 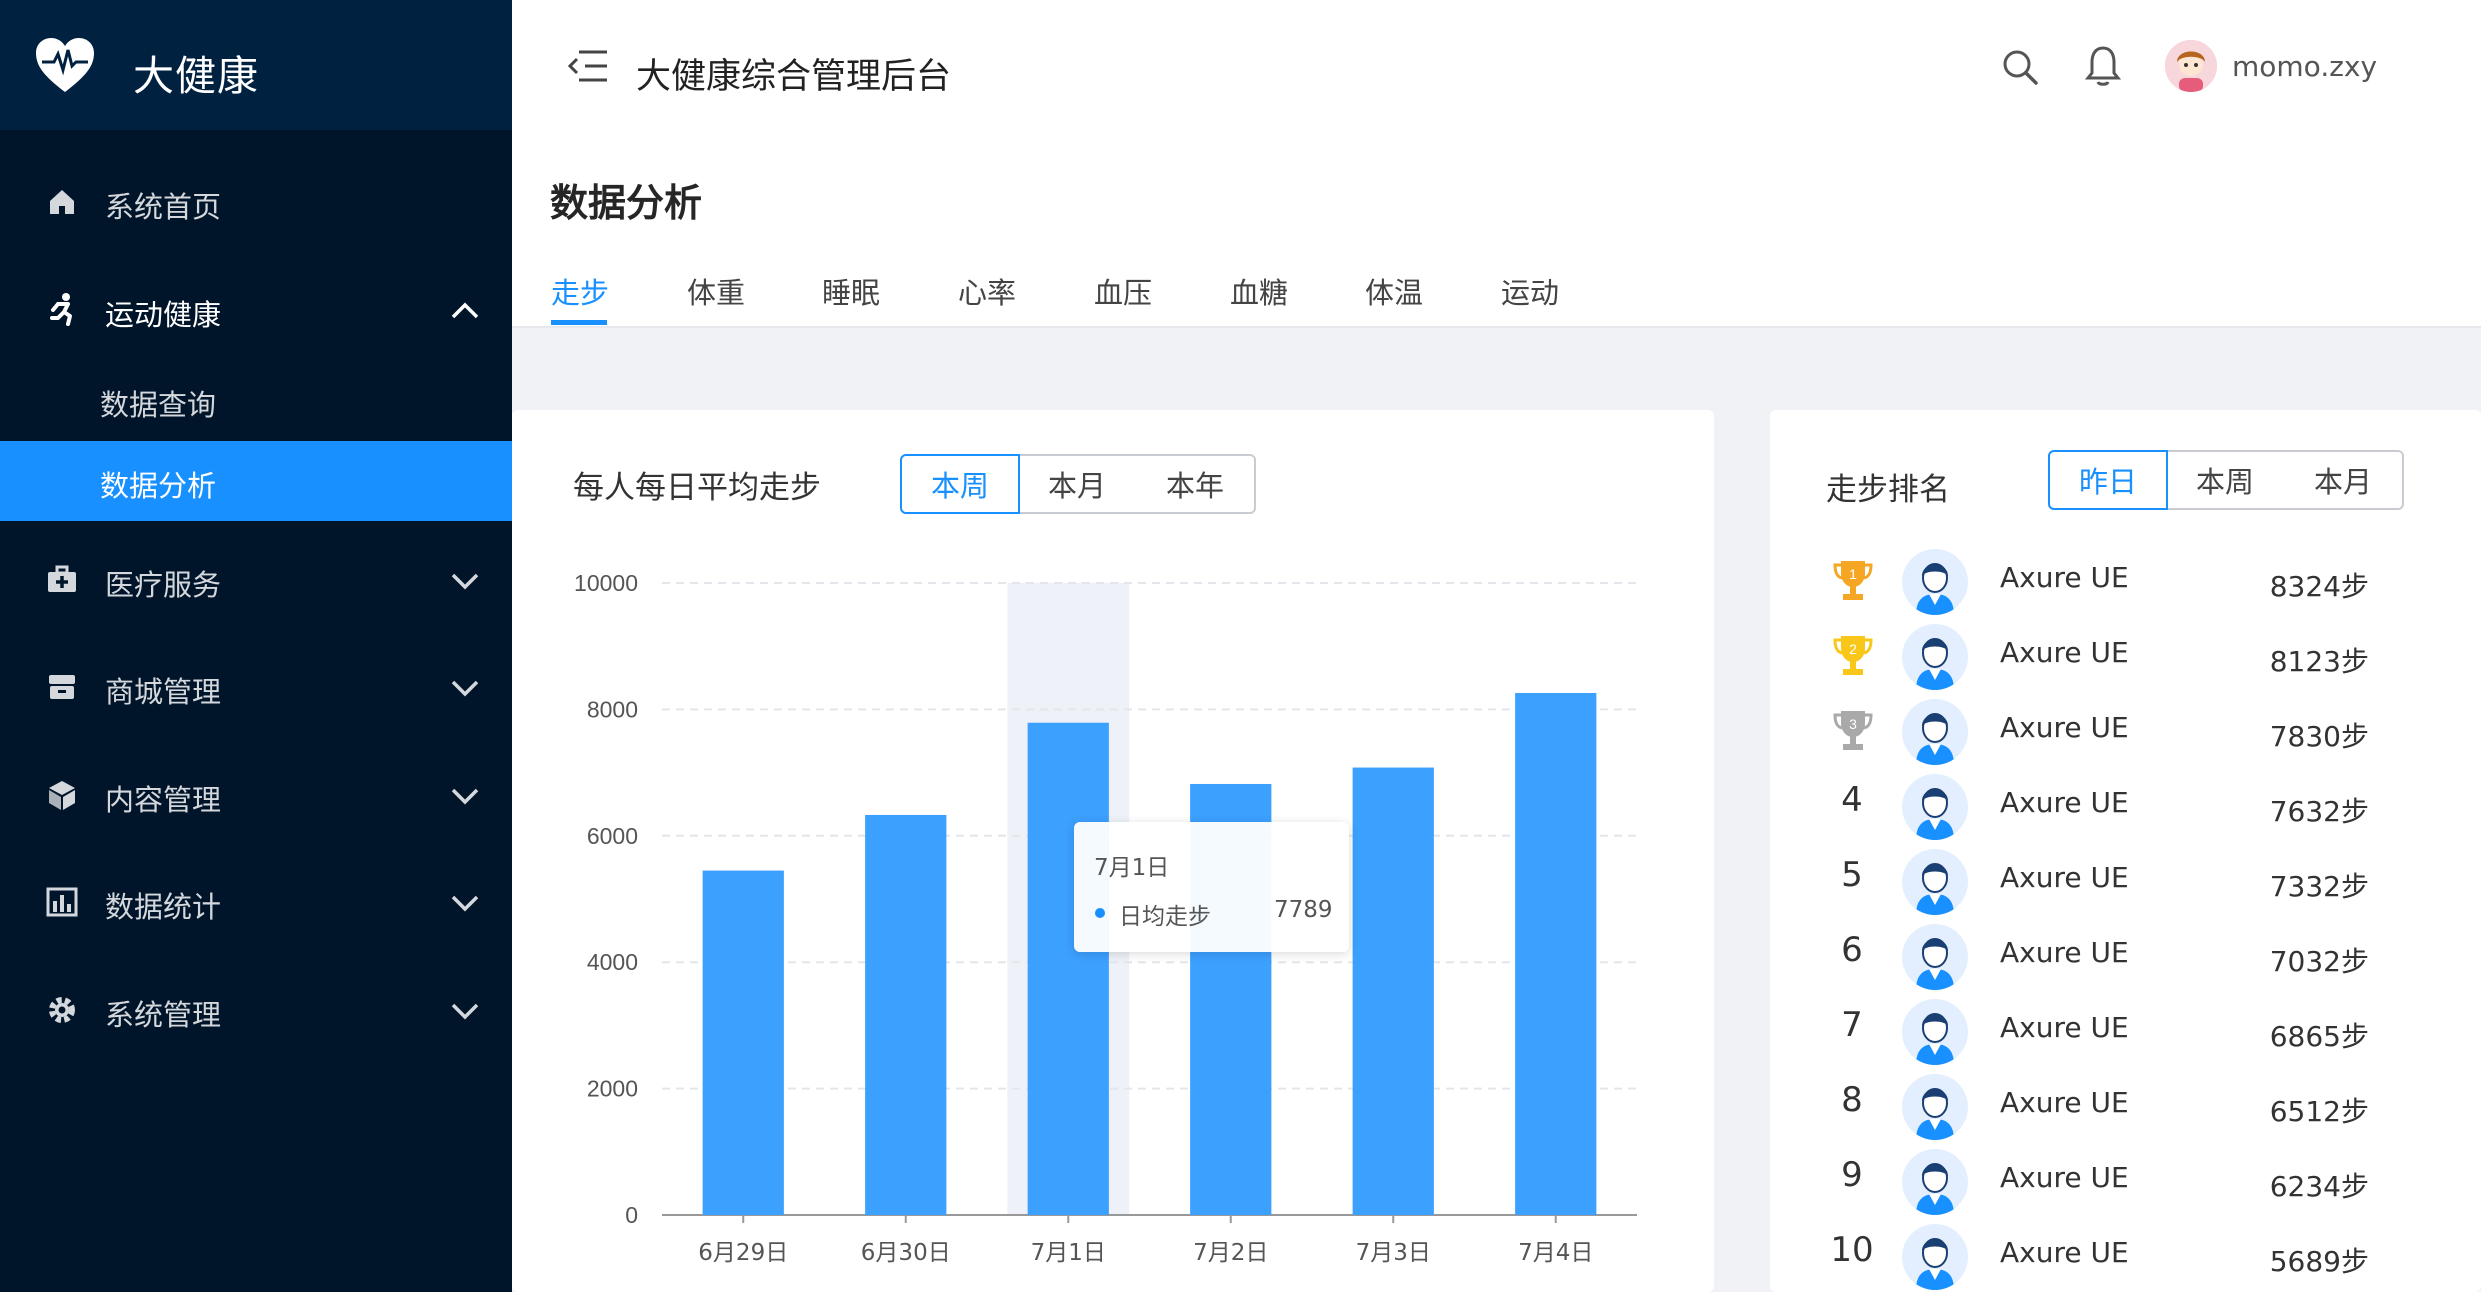 What do you see at coordinates (2319, 661) in the screenshot?
I see `ranking-steps: 8123步` at bounding box center [2319, 661].